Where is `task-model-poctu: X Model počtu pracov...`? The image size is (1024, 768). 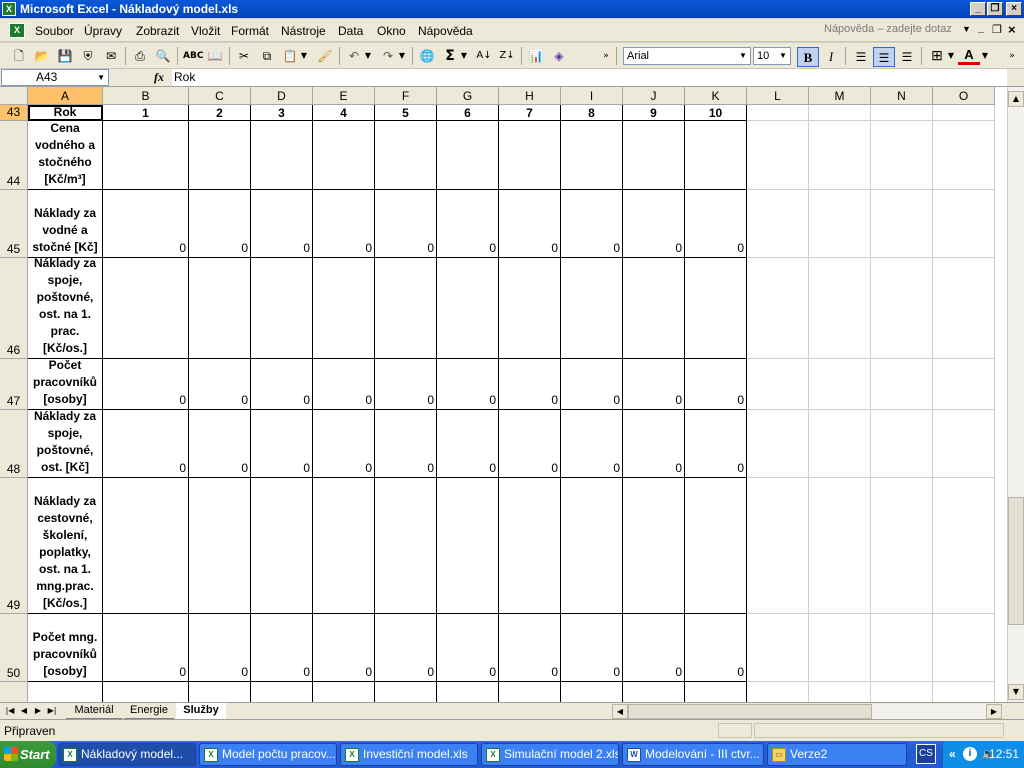 task-model-poctu: X Model počtu pracov... is located at coordinates (268, 754).